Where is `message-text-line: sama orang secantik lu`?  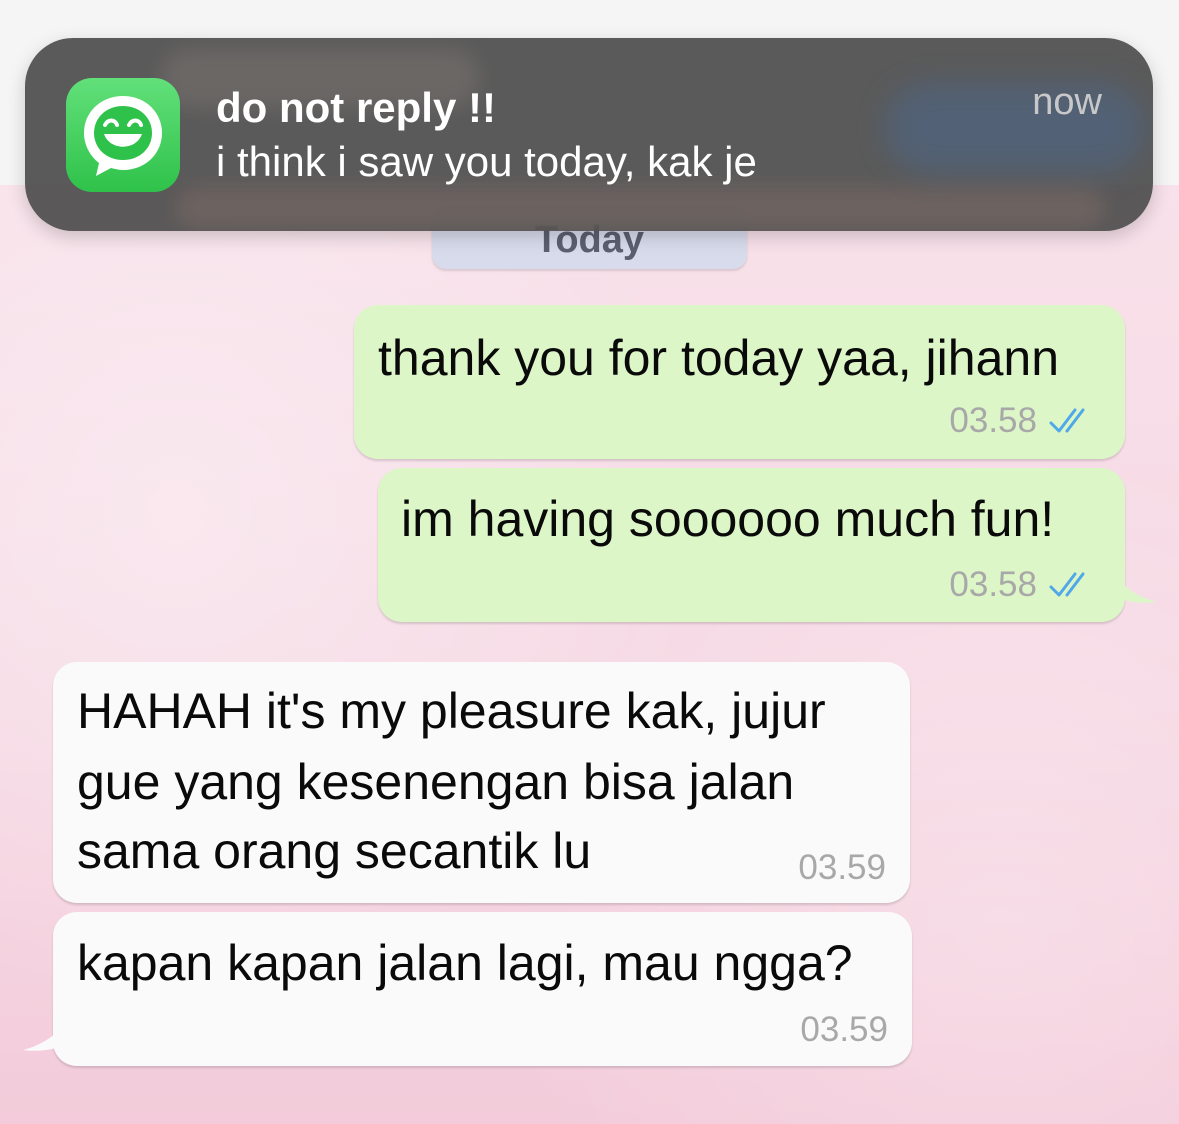
message-text-line: sama orang secantik lu is located at coordinates (334, 851).